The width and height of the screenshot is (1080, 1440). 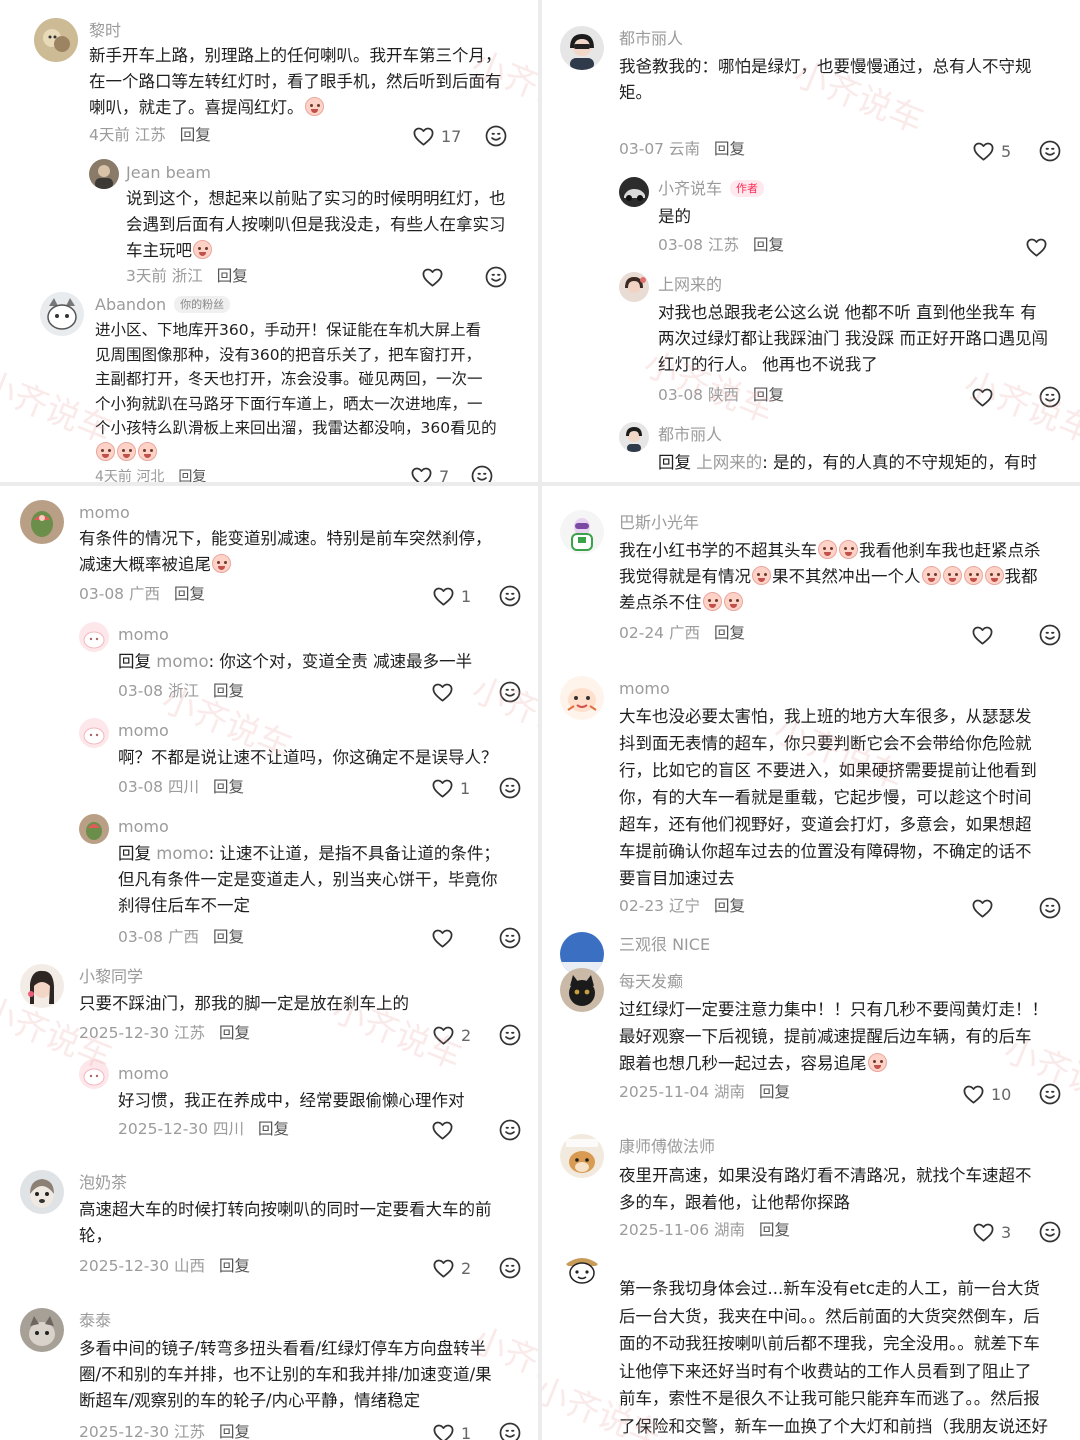 I want to click on reply-text: 回复 上网来的: 是的，有的人真的不守规矩的，有时, so click(x=848, y=462).